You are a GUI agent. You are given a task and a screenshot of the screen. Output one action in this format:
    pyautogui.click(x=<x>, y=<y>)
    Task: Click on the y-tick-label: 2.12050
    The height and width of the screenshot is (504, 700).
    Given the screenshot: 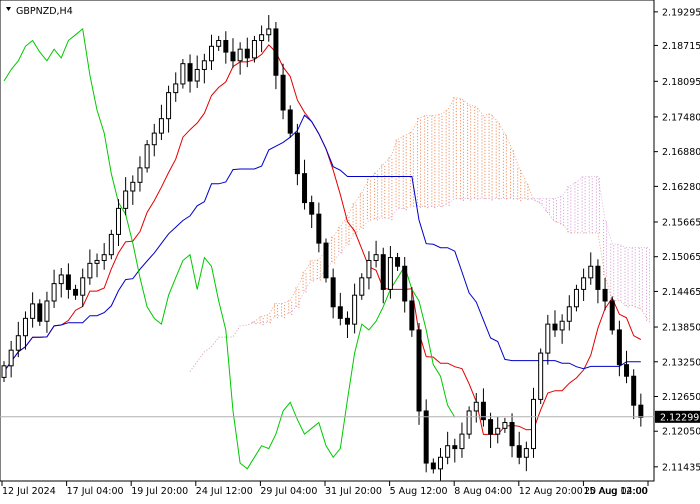 What is the action you would take?
    pyautogui.click(x=681, y=432)
    